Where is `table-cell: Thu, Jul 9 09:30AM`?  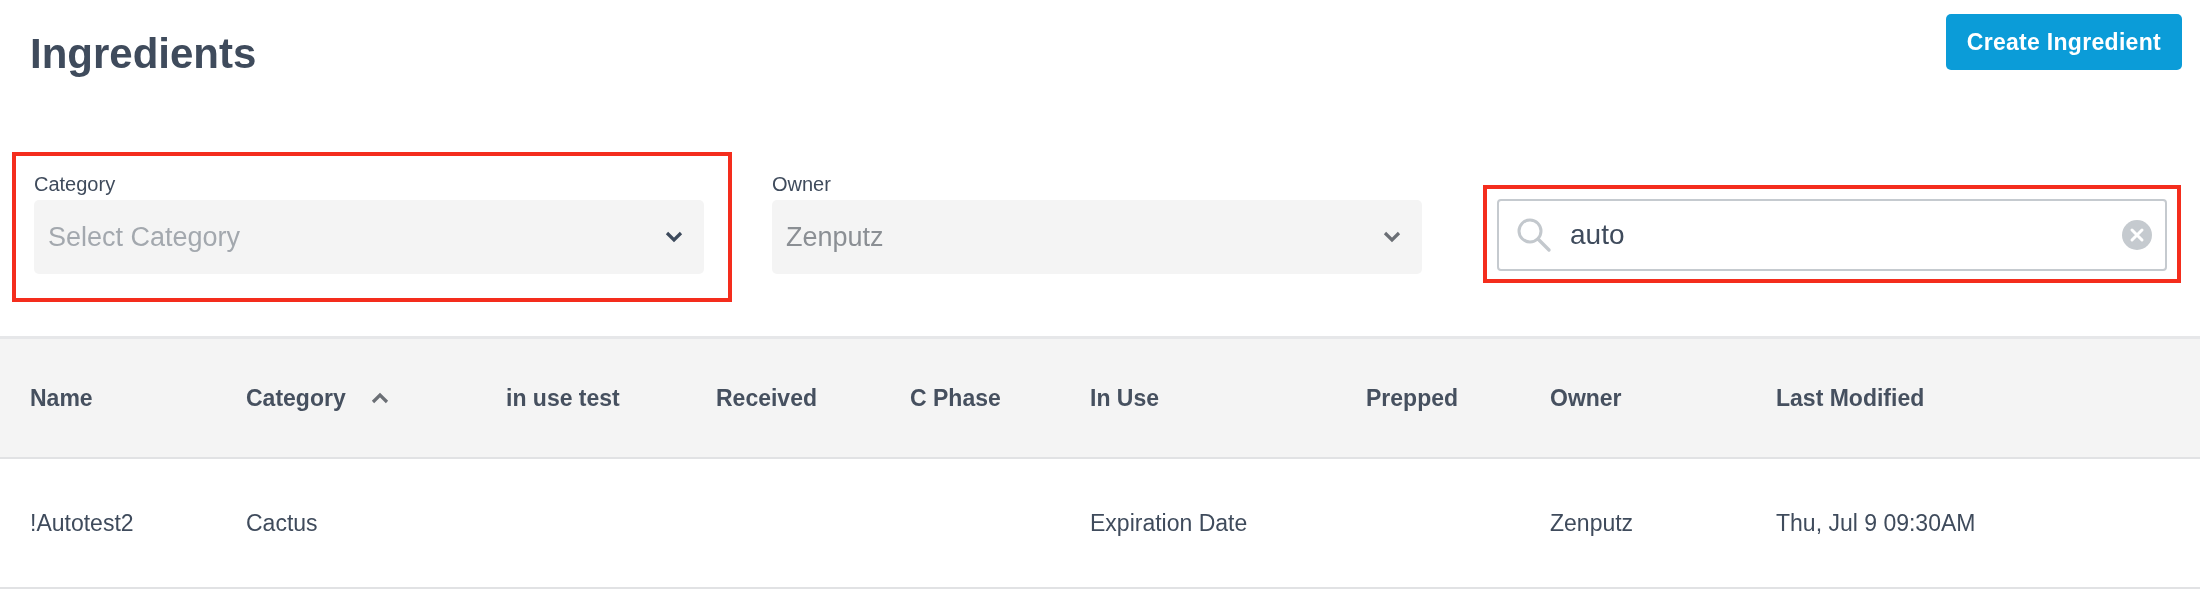 table-cell: Thu, Jul 9 09:30AM is located at coordinates (1876, 523).